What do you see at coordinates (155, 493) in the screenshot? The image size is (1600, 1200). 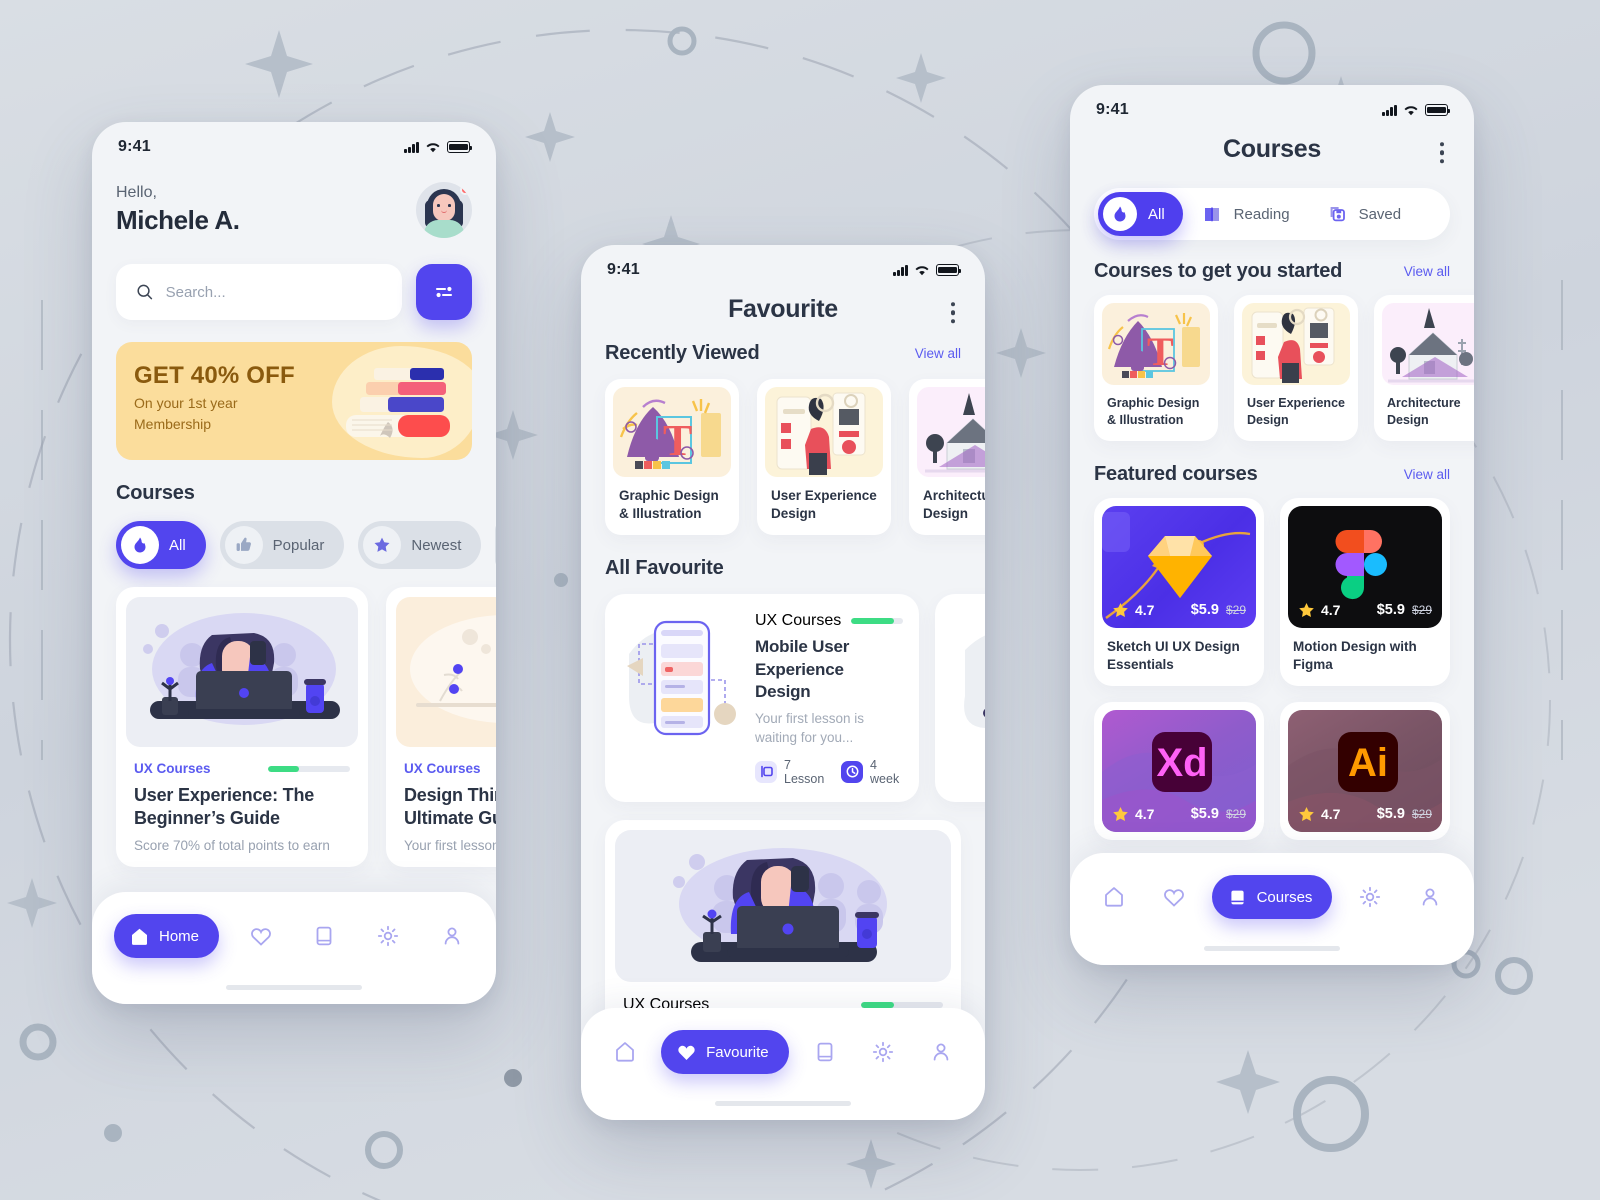 I see `courses-title: Courses` at bounding box center [155, 493].